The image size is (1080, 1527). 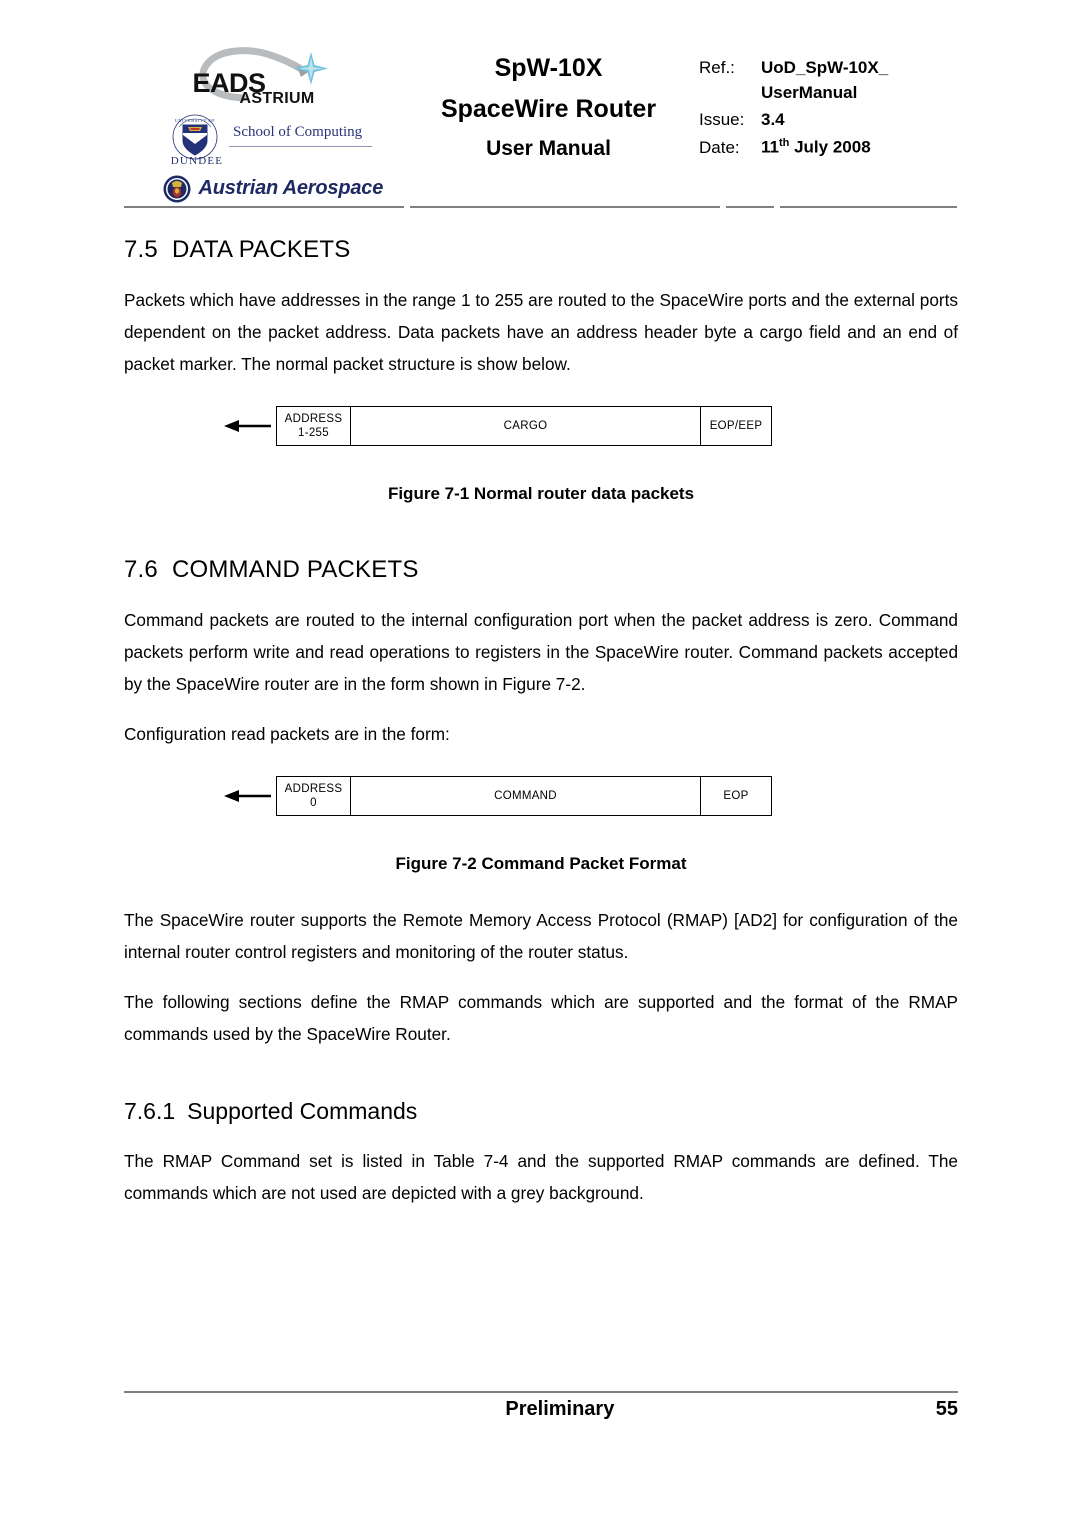 I want to click on packet-cell-terminator: EOP, so click(x=736, y=795).